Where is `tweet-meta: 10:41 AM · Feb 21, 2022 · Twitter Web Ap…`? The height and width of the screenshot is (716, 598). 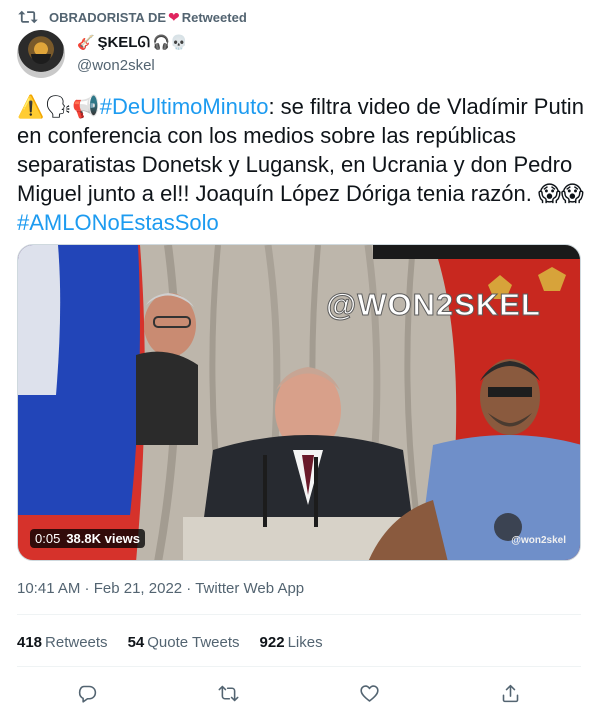 tweet-meta: 10:41 AM · Feb 21, 2022 · Twitter Web Ap… is located at coordinates (160, 588).